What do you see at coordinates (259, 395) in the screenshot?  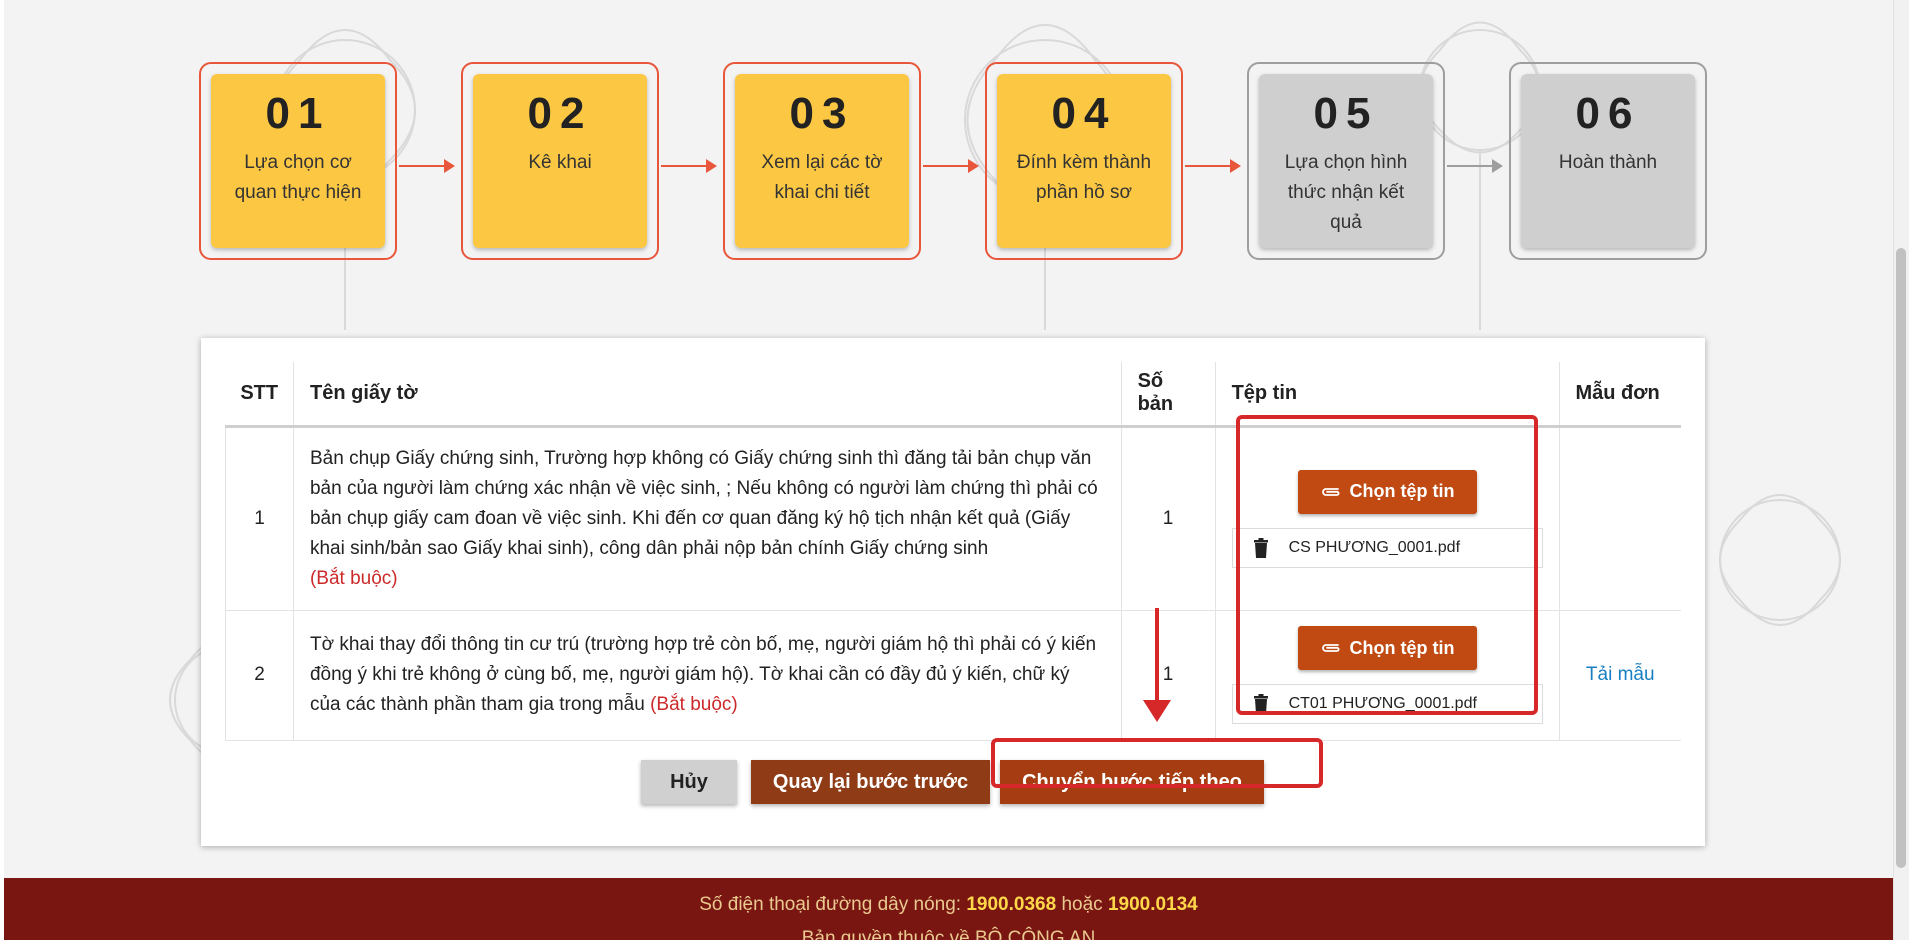 I see `column-header-stt: STT` at bounding box center [259, 395].